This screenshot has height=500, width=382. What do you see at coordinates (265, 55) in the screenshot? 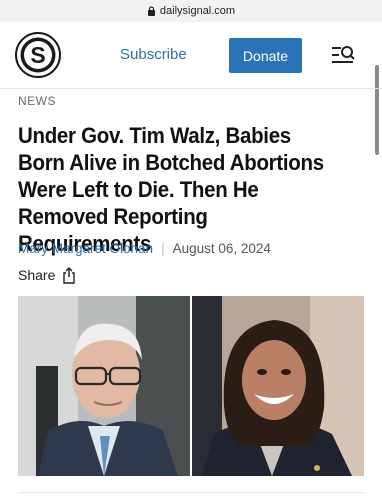
I see `donate-button: Donate` at bounding box center [265, 55].